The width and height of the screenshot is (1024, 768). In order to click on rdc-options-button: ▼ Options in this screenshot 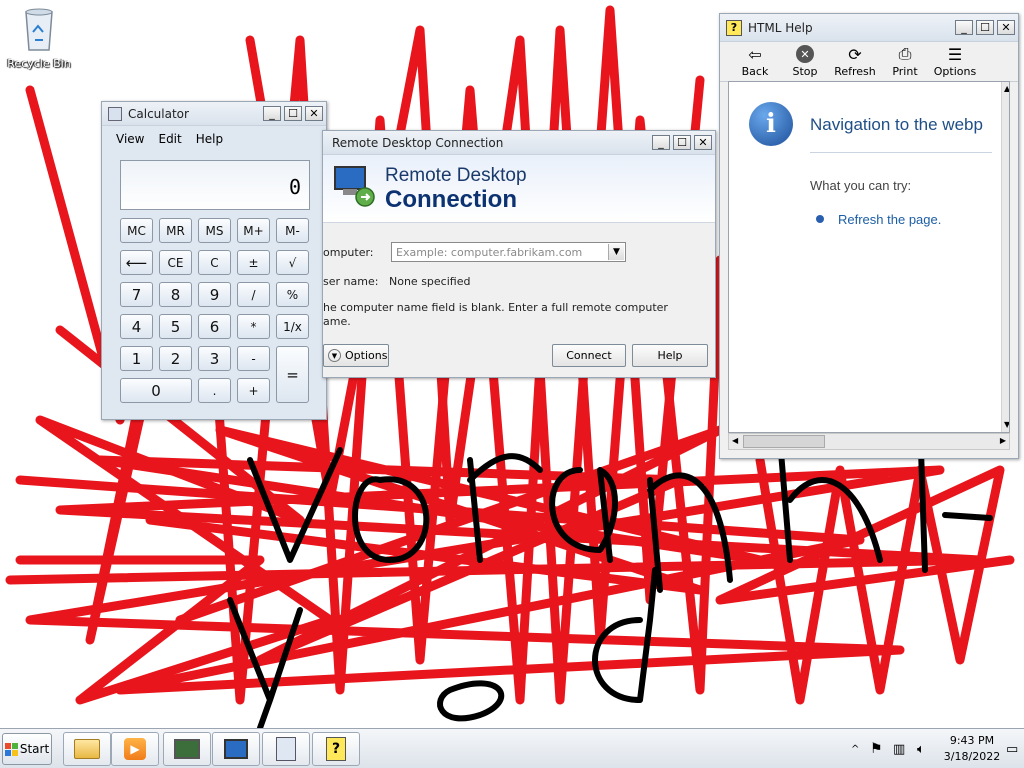, I will do `click(356, 355)`.